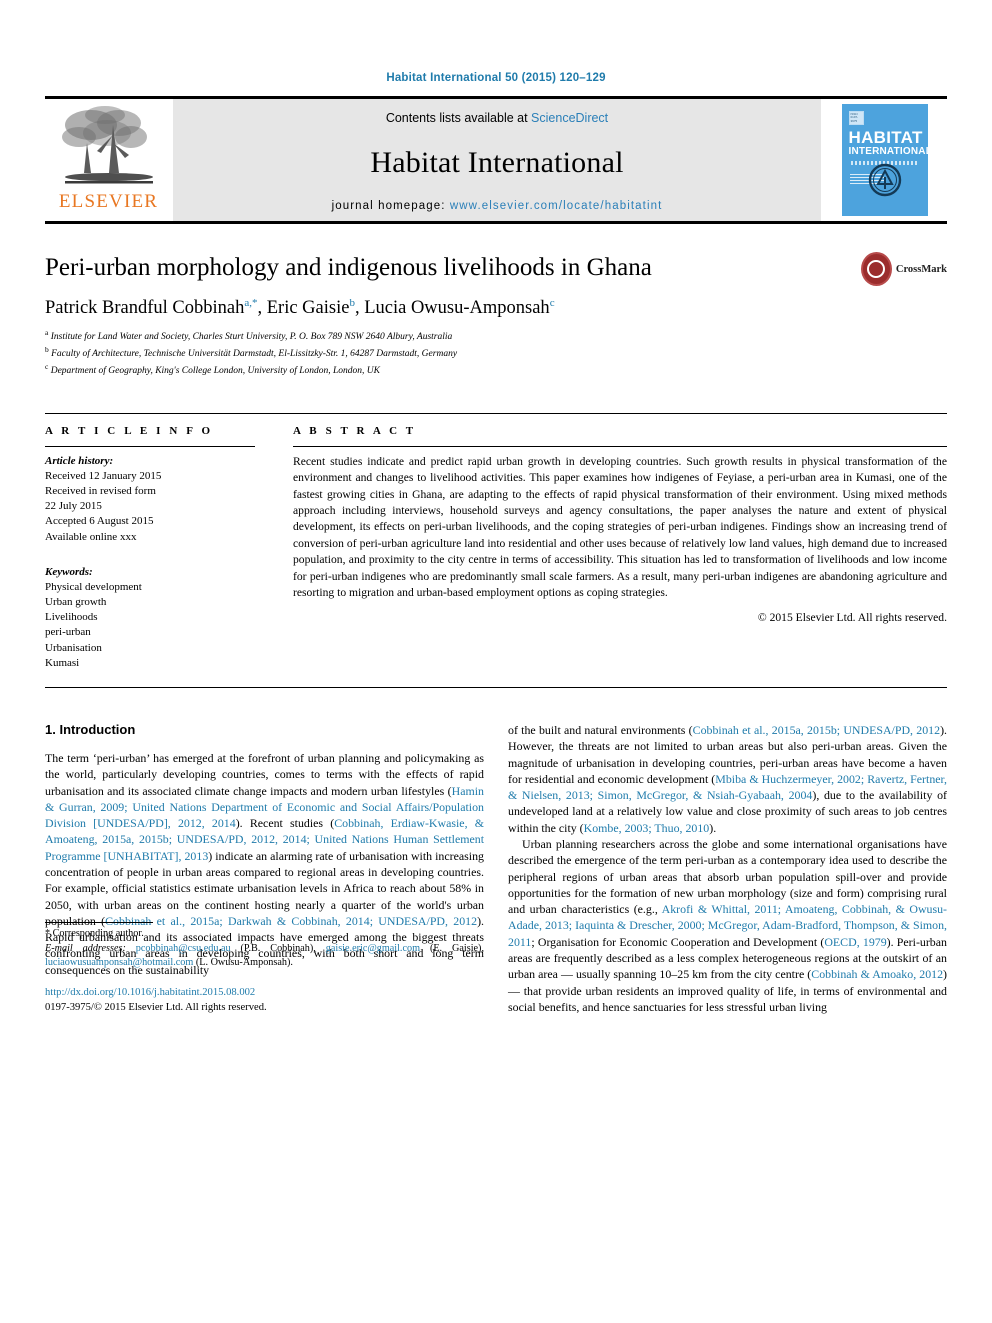 This screenshot has width=992, height=1323. What do you see at coordinates (68, 632) in the screenshot?
I see `keyword-item: peri-urban` at bounding box center [68, 632].